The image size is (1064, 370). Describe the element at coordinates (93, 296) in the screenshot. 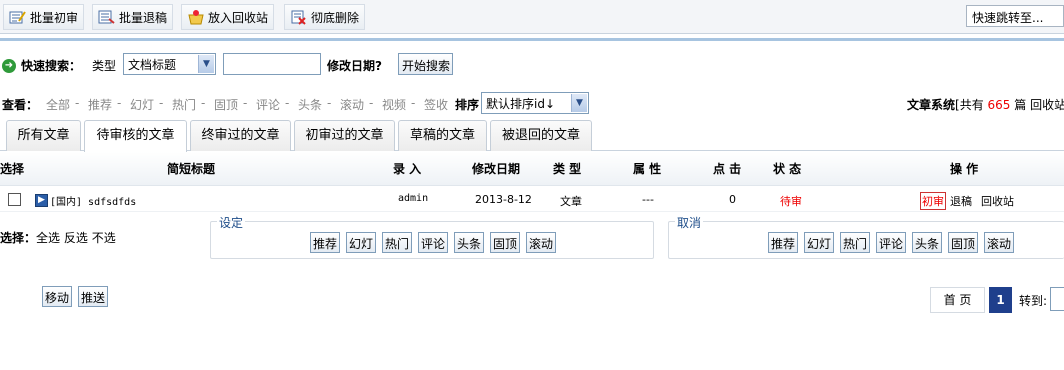

I see `push-button: 推送` at that location.